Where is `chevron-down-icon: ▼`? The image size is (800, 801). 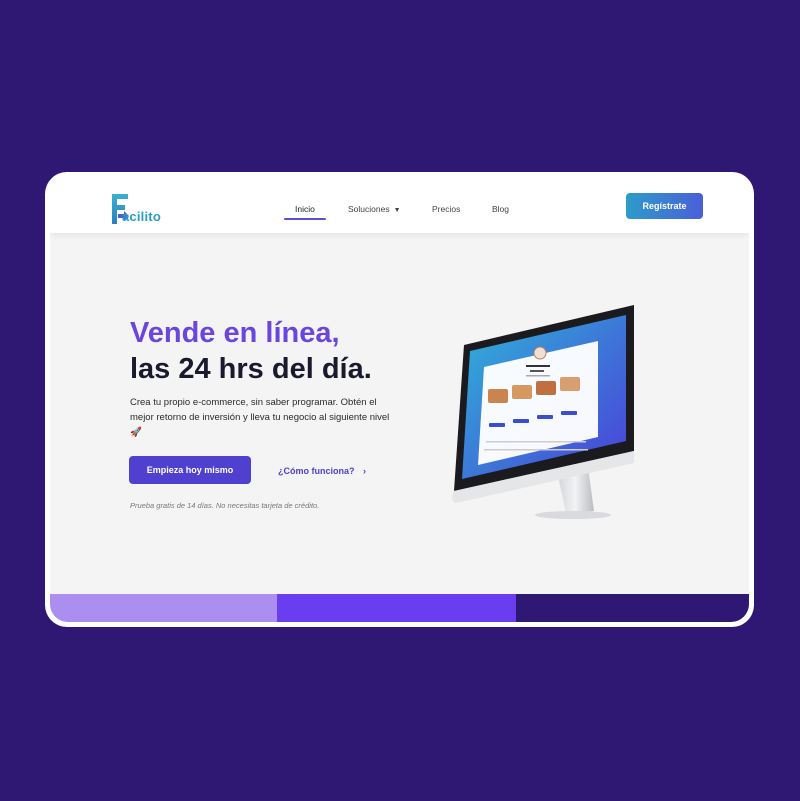 chevron-down-icon: ▼ is located at coordinates (397, 210).